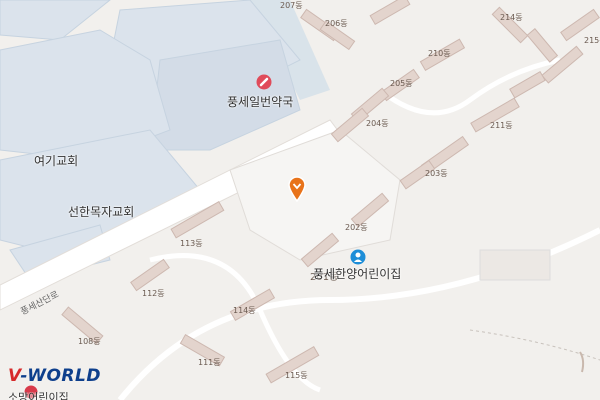 Image resolution: width=600 pixels, height=400 pixels. Describe the element at coordinates (244, 310) in the screenshot. I see `building-label: 114동` at that location.